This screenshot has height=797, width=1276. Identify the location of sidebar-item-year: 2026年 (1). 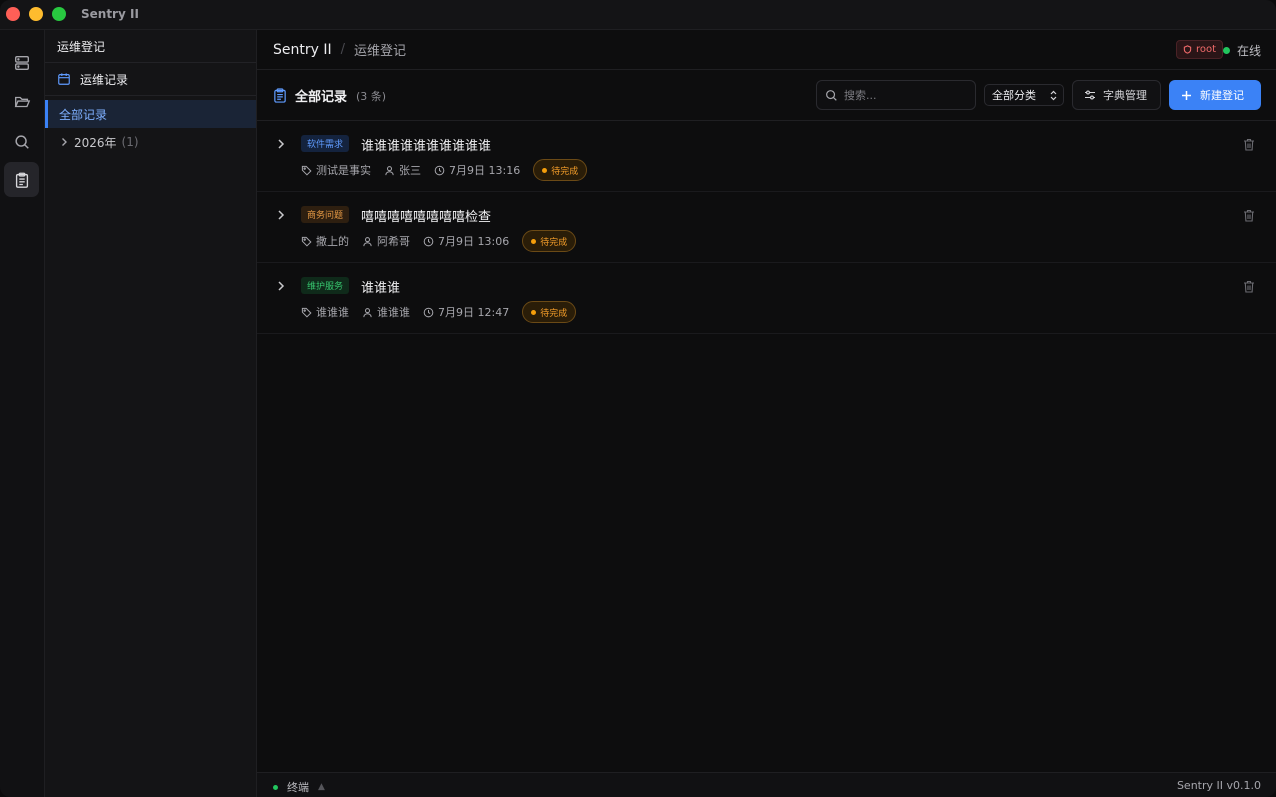
(150, 142).